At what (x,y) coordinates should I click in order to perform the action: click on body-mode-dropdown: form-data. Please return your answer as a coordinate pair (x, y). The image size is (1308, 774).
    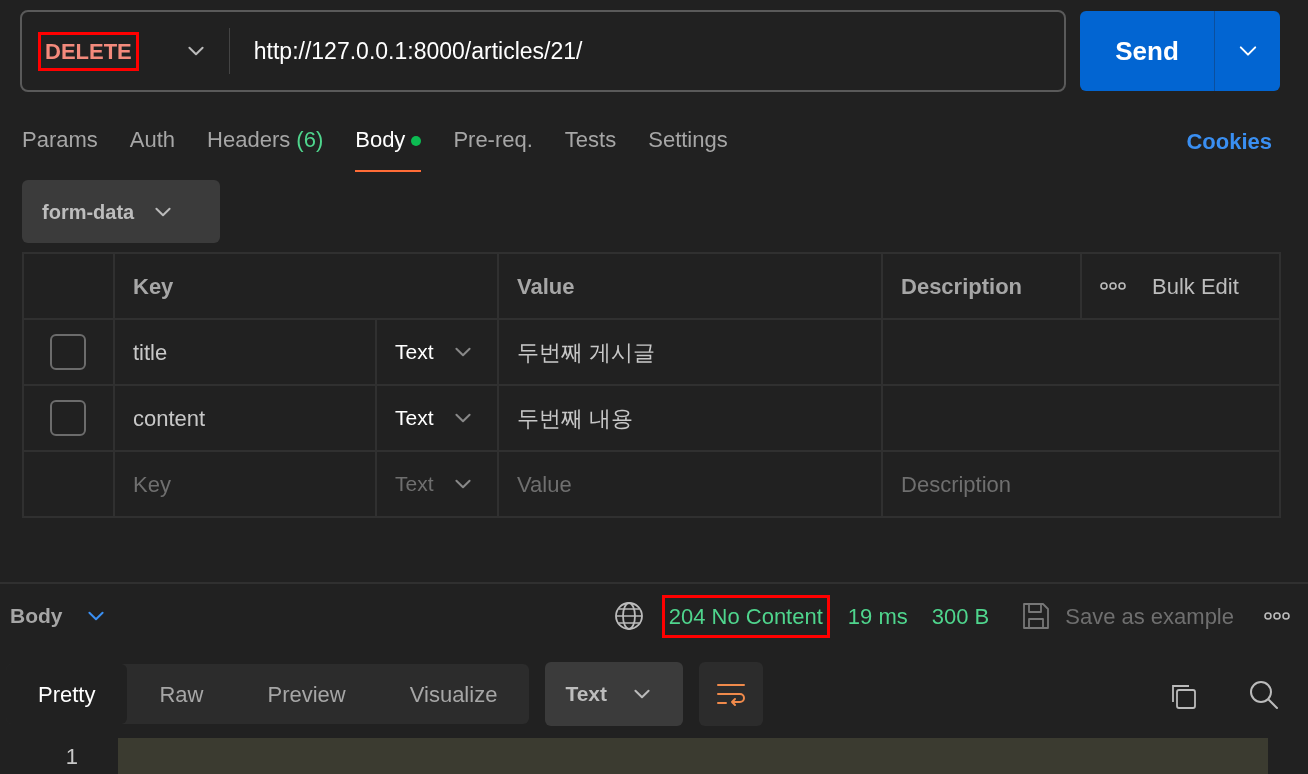
    Looking at the image, I should click on (121, 211).